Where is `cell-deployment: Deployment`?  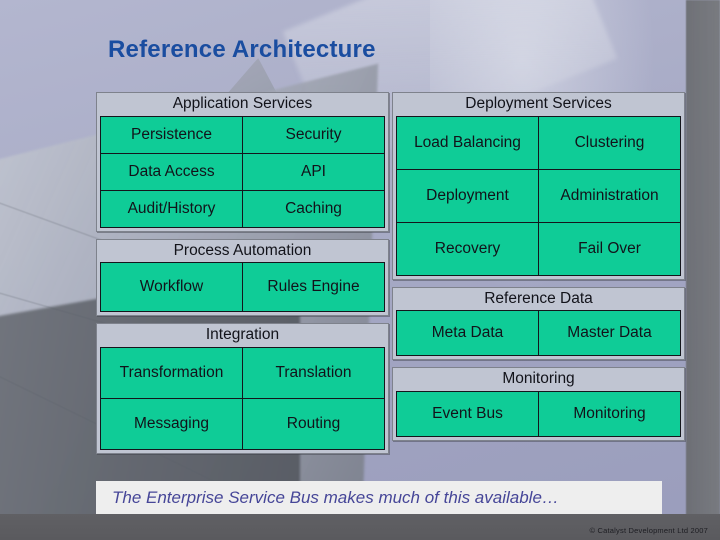 cell-deployment: Deployment is located at coordinates (467, 195).